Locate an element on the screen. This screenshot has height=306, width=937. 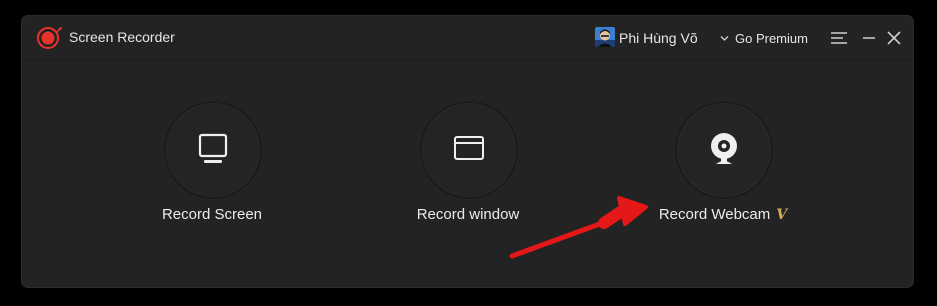
webcam-icon is located at coordinates (724, 148).